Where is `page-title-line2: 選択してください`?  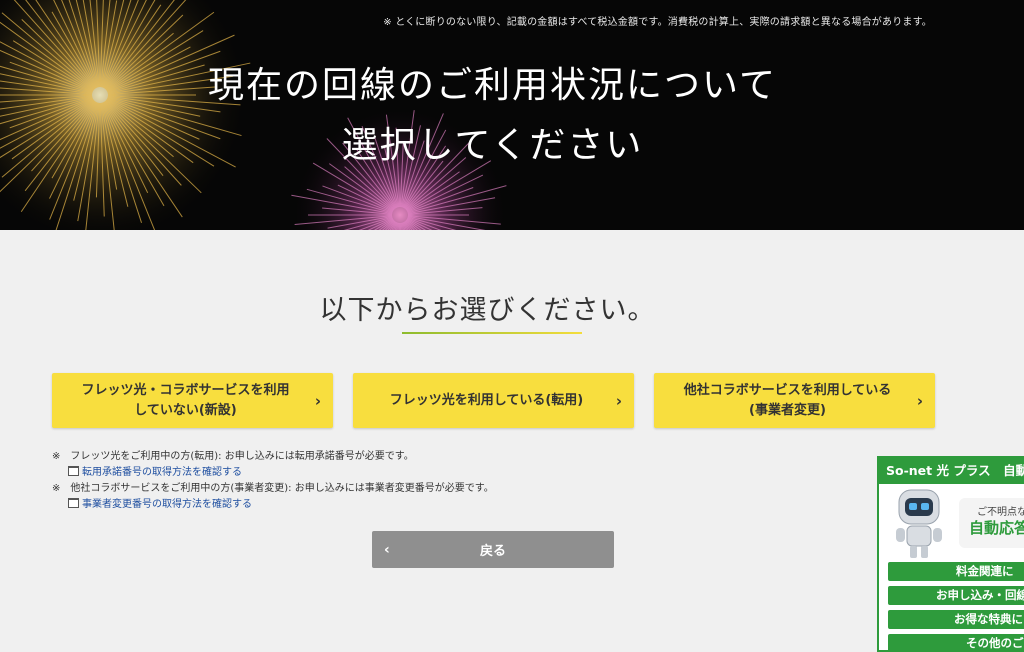
page-title-line2: 選択してください is located at coordinates (492, 145).